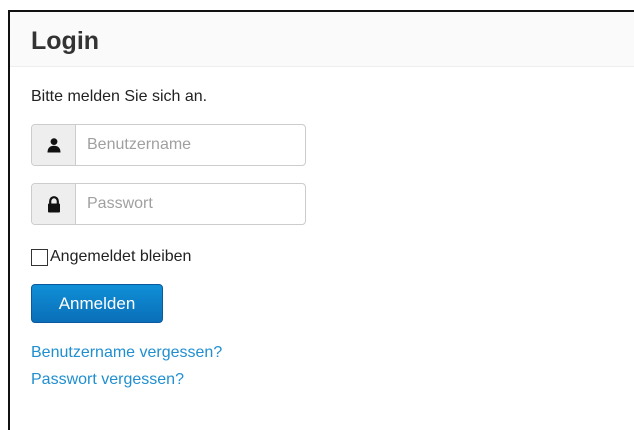  What do you see at coordinates (97, 303) in the screenshot?
I see `login-button: Anmelden` at bounding box center [97, 303].